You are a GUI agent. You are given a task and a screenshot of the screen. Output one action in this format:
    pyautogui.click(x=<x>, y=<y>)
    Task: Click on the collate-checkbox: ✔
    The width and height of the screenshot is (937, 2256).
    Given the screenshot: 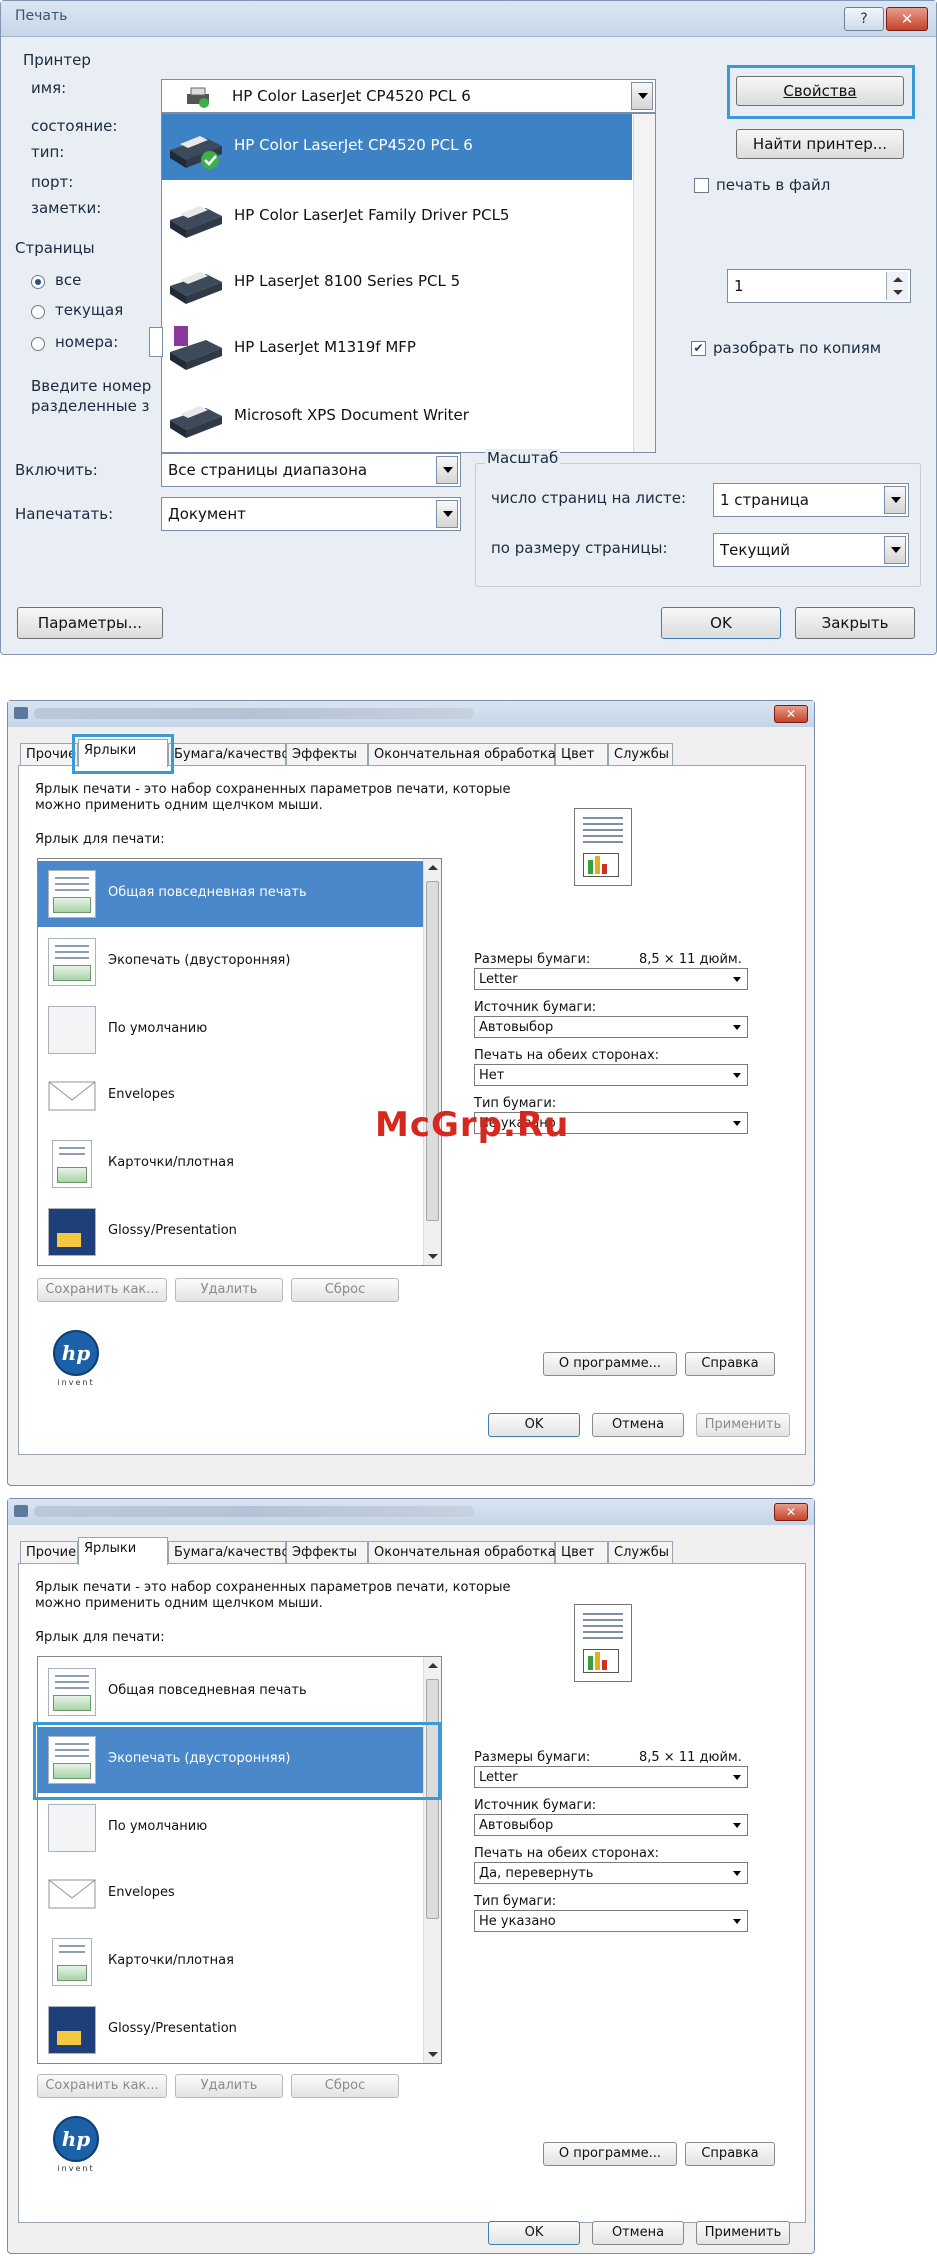 What is the action you would take?
    pyautogui.click(x=698, y=348)
    